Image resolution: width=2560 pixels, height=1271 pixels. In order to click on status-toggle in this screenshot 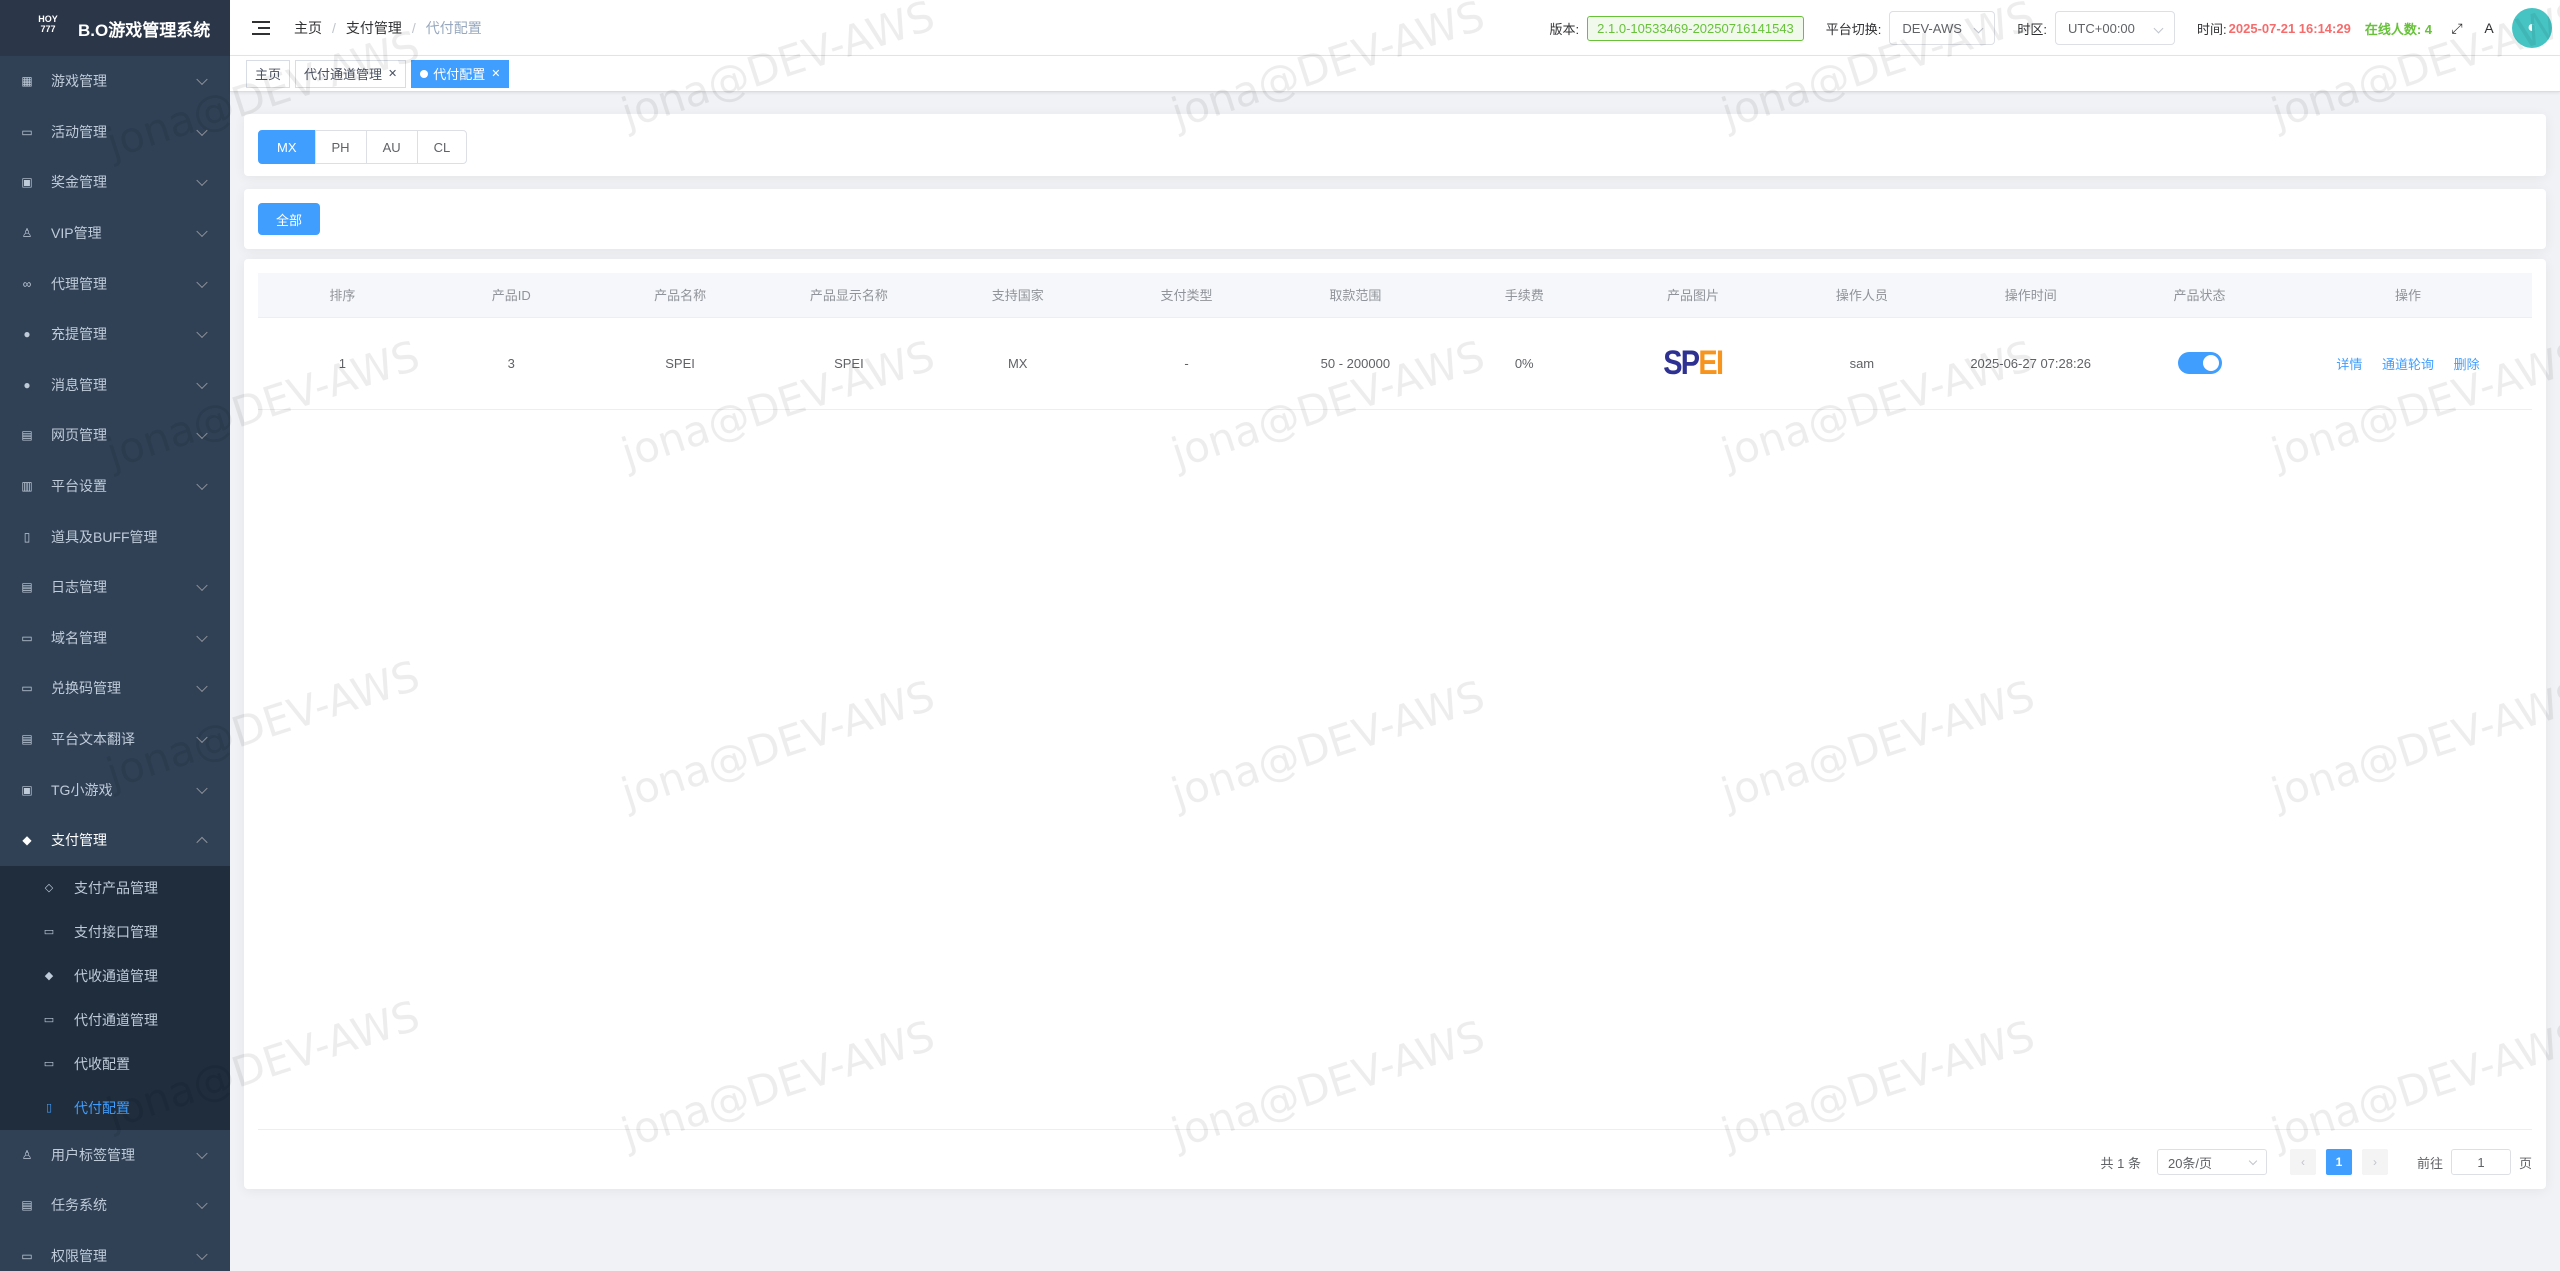, I will do `click(2199, 363)`.